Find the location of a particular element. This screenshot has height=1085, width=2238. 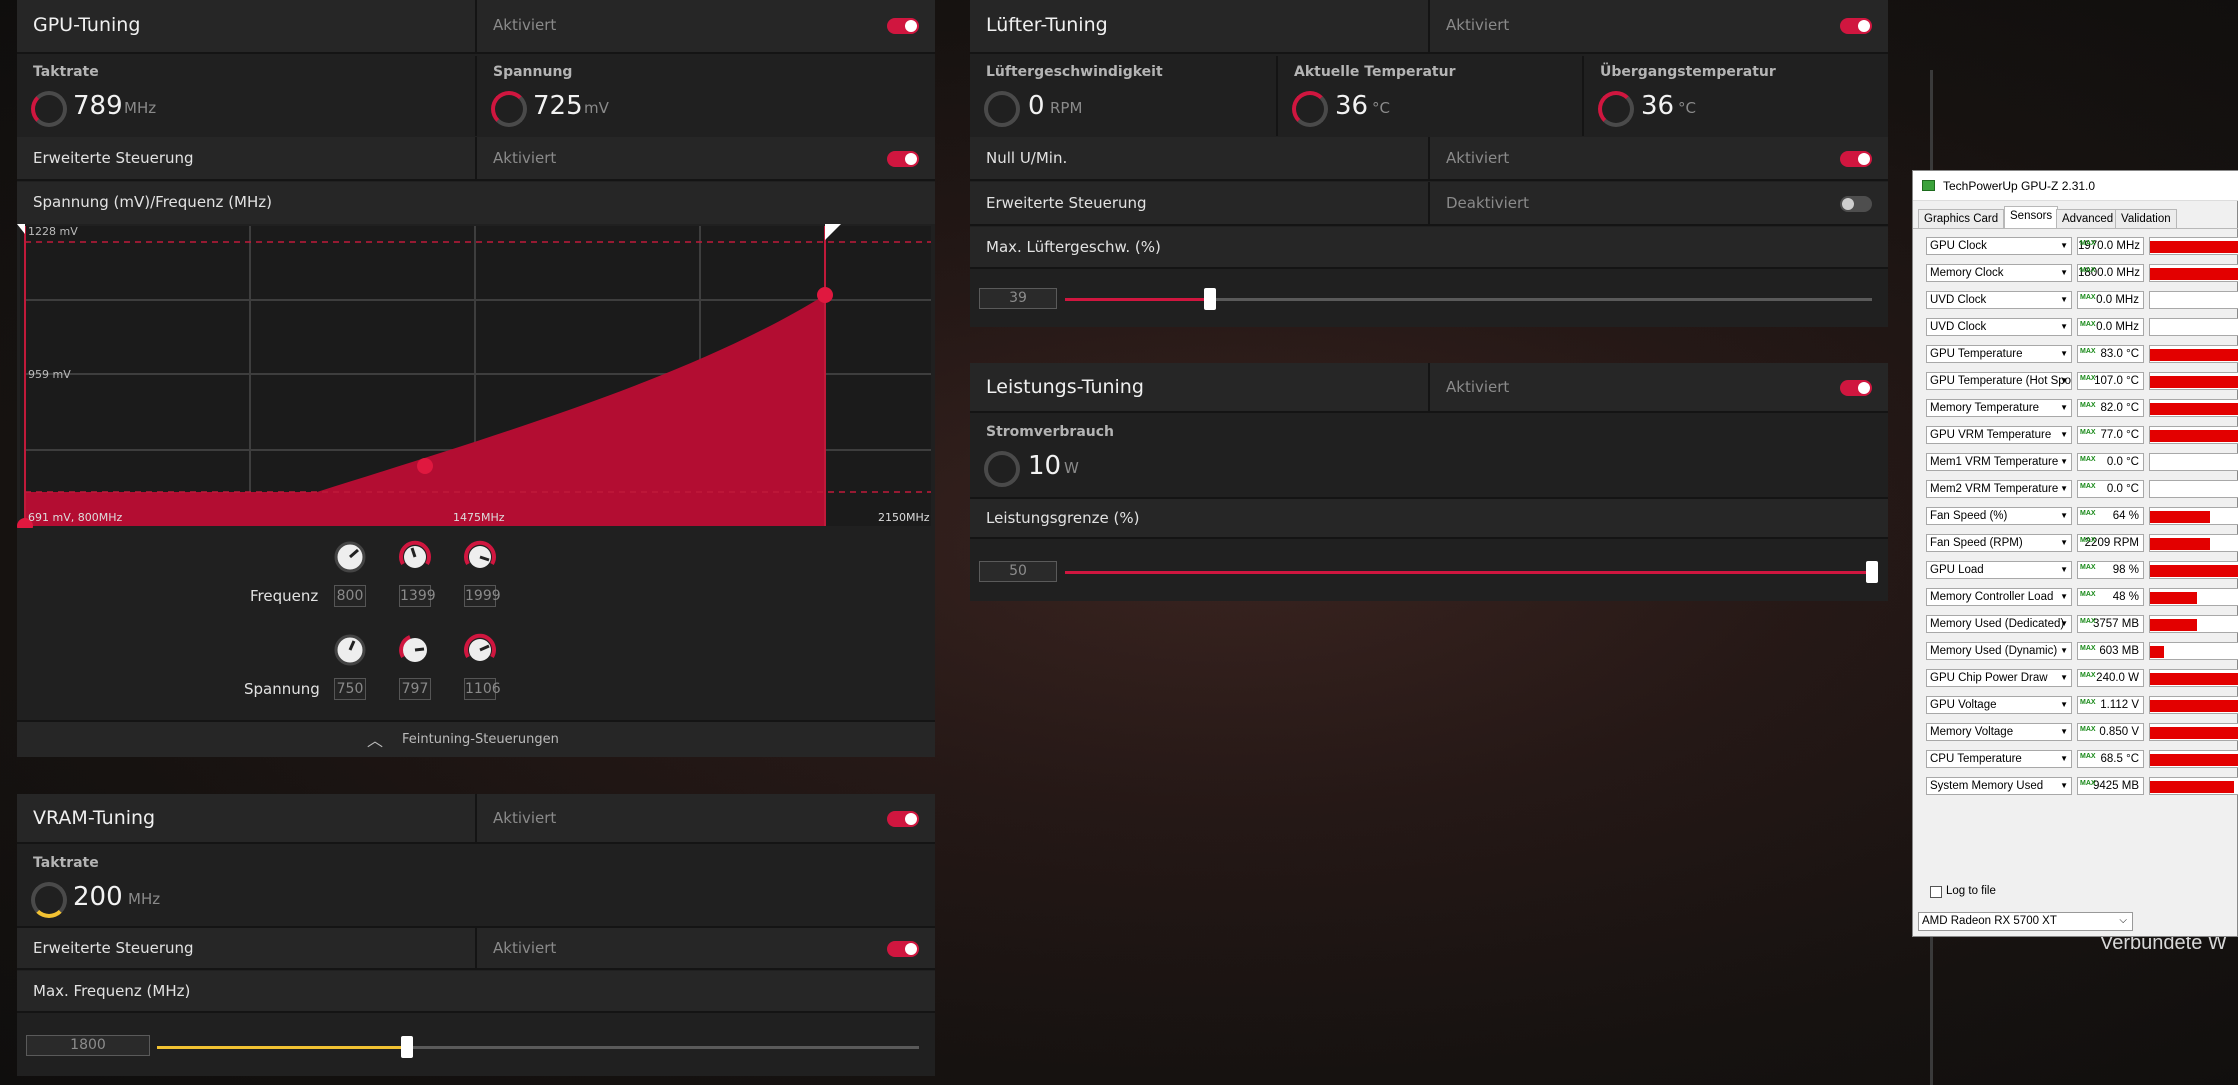

vram-max-freq-slider is located at coordinates (538, 1047).